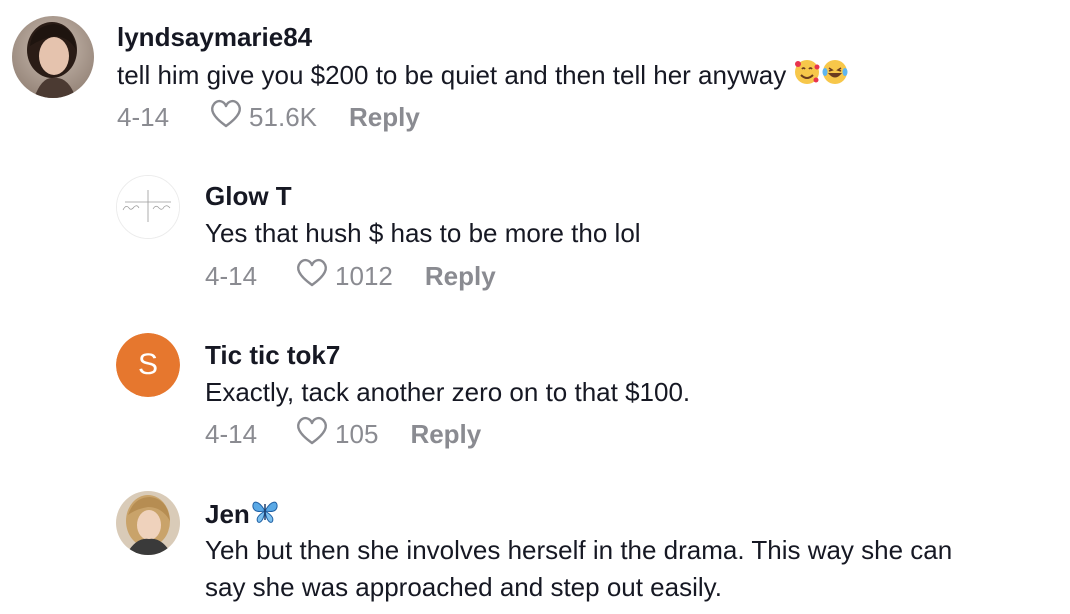  Describe the element at coordinates (265, 514) in the screenshot. I see `butterfly-emoji` at that location.